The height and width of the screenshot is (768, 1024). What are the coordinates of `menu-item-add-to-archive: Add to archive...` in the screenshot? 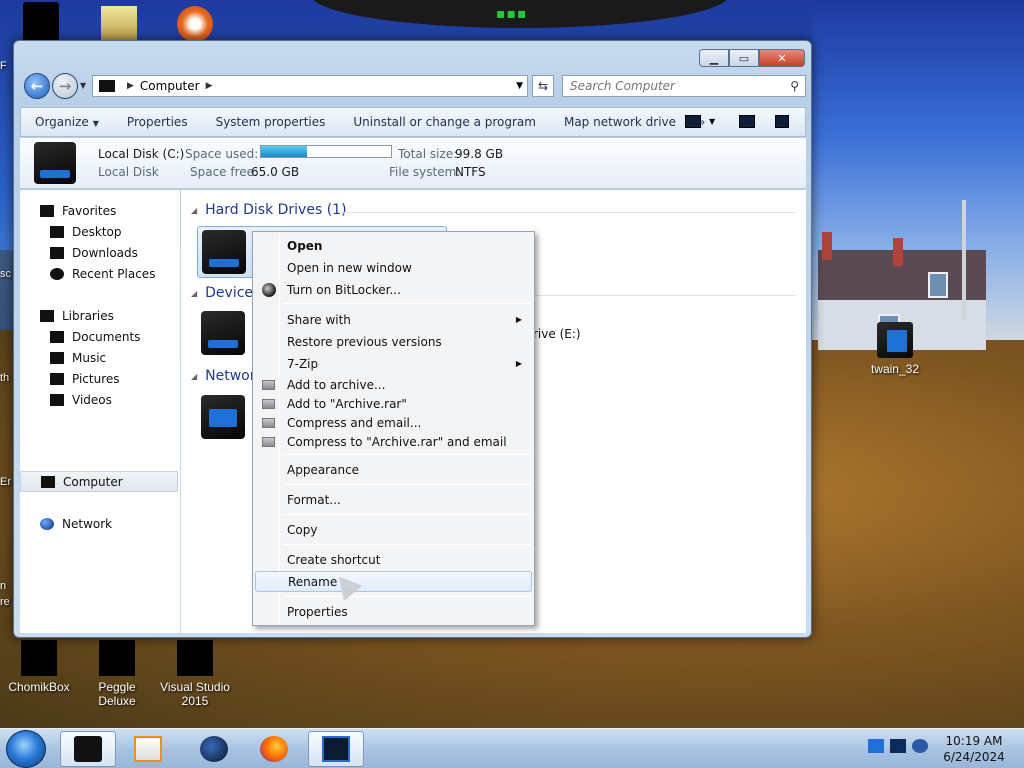 It's located at (393, 384).